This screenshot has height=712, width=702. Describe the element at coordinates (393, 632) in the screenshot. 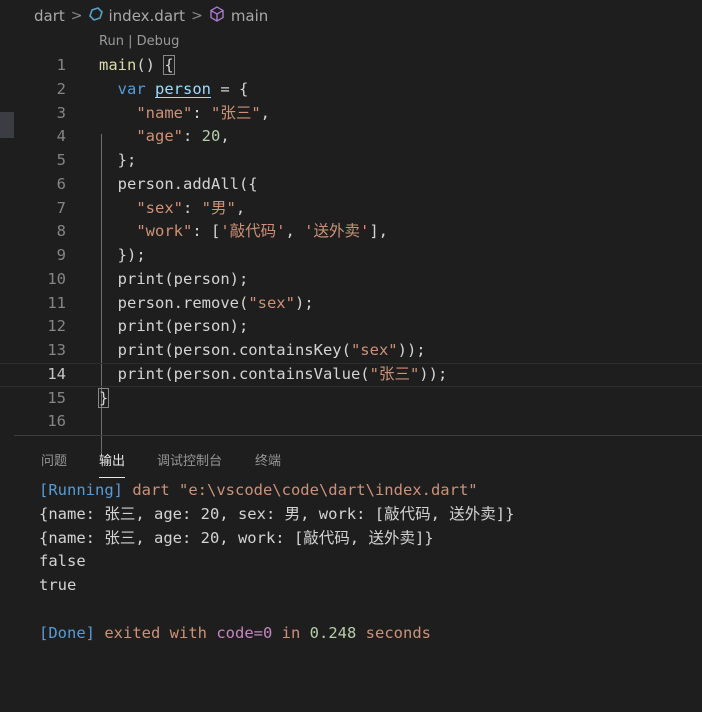

I see `done-text: seconds` at that location.